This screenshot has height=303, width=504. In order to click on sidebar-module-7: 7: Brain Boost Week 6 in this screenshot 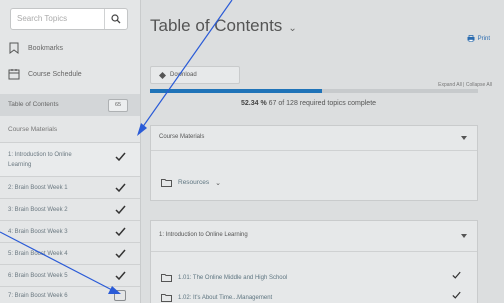, I will do `click(70, 294)`.